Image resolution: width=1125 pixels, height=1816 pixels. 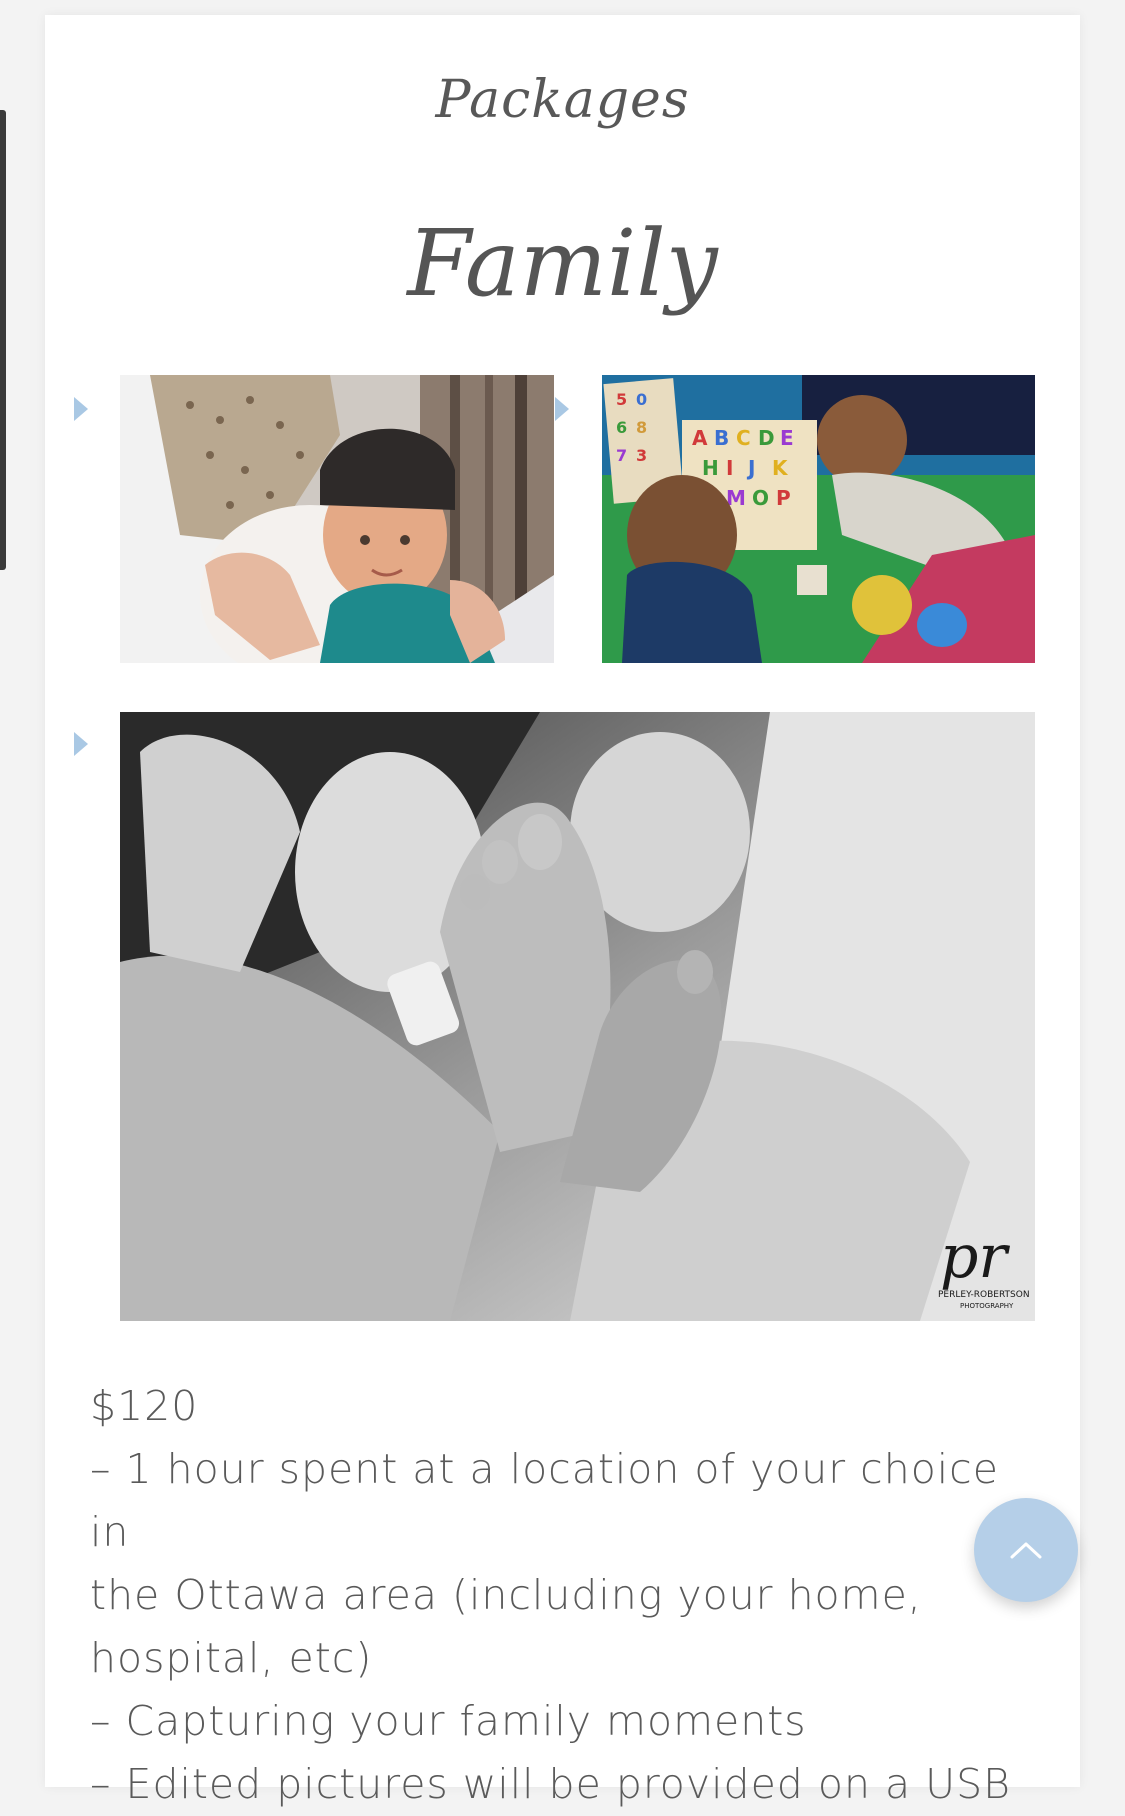 What do you see at coordinates (506, 1595) in the screenshot?
I see `package-line: the Ottawa area (including your home,` at bounding box center [506, 1595].